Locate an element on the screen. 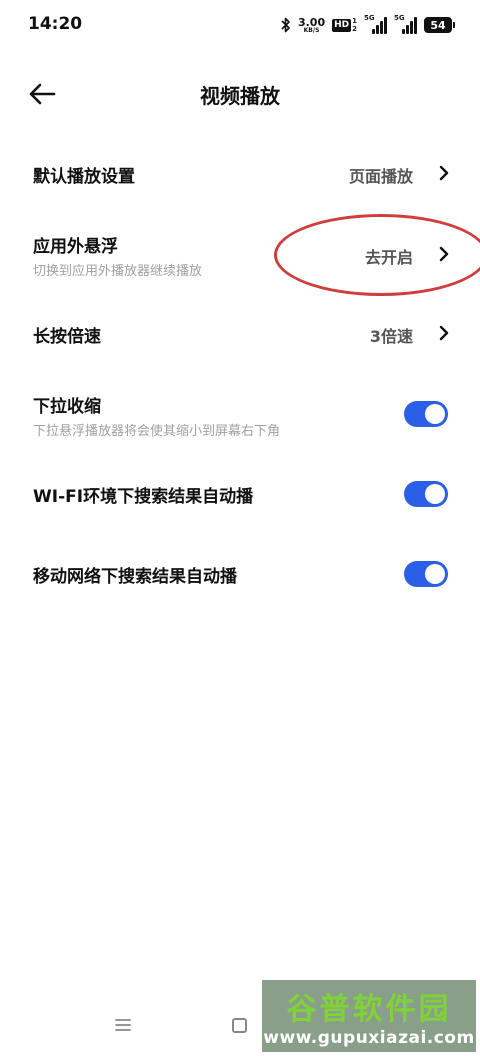  signal-icon-sim1: 5G is located at coordinates (375, 24).